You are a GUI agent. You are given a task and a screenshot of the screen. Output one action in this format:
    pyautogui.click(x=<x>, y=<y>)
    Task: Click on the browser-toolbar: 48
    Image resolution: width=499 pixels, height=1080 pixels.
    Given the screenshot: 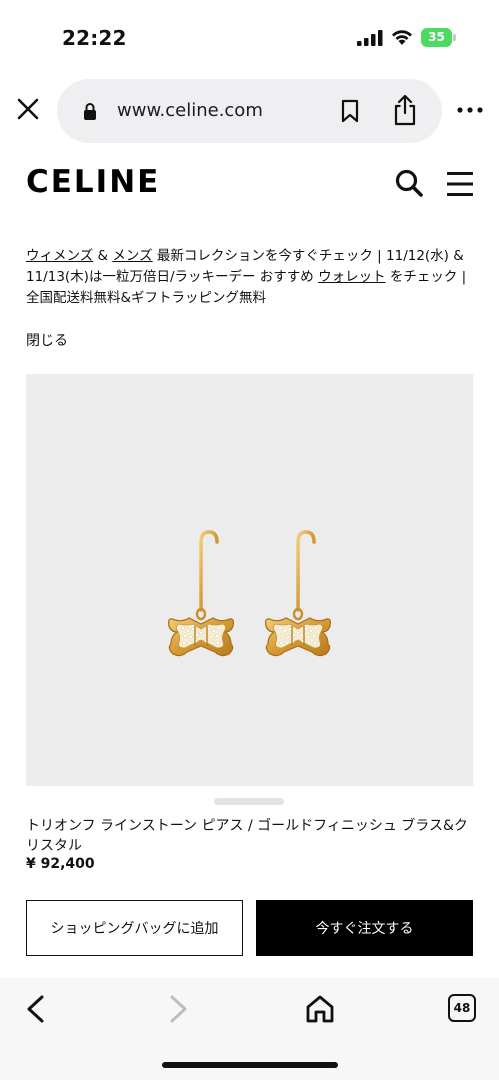 What is the action you would take?
    pyautogui.click(x=249, y=1029)
    